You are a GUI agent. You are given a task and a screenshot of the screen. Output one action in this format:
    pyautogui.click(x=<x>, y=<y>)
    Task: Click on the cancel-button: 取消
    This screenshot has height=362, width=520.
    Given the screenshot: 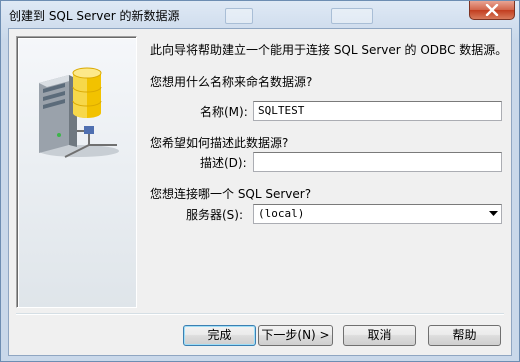 What is the action you would take?
    pyautogui.click(x=379, y=335)
    